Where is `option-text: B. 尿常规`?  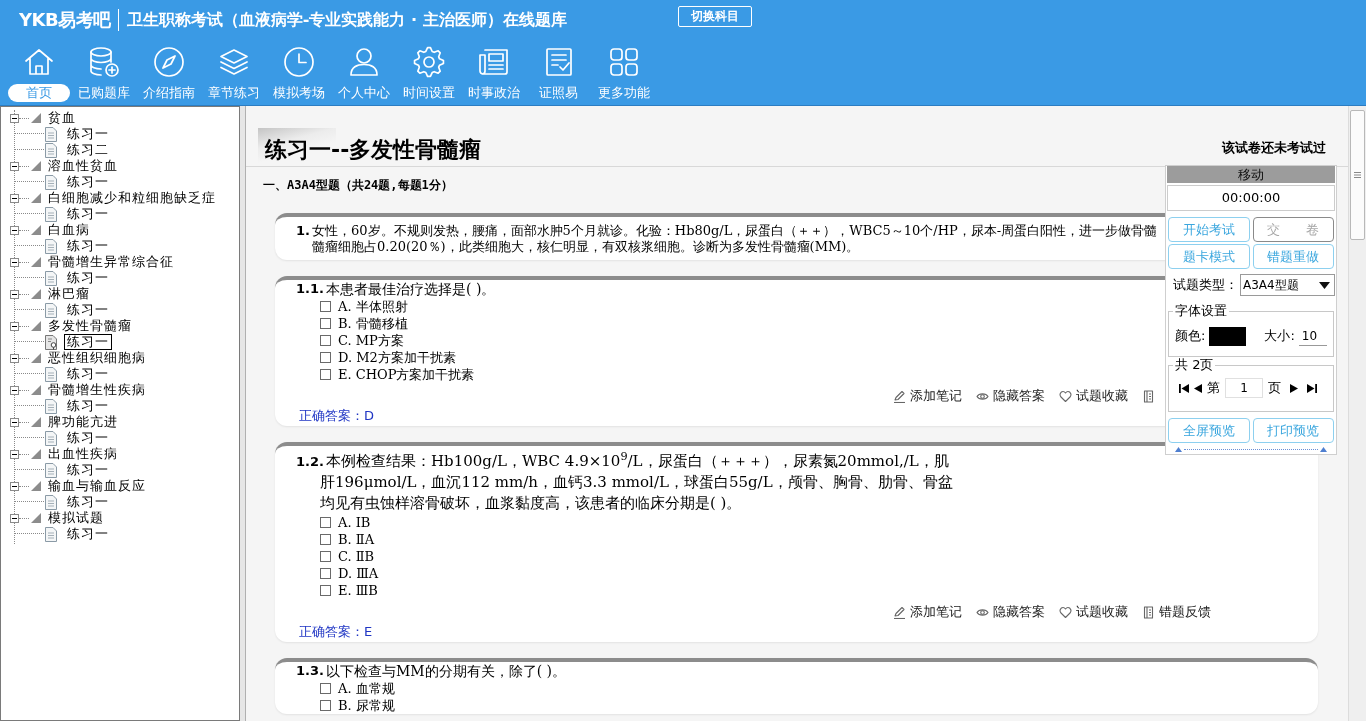 option-text: B. 尿常规 is located at coordinates (366, 705).